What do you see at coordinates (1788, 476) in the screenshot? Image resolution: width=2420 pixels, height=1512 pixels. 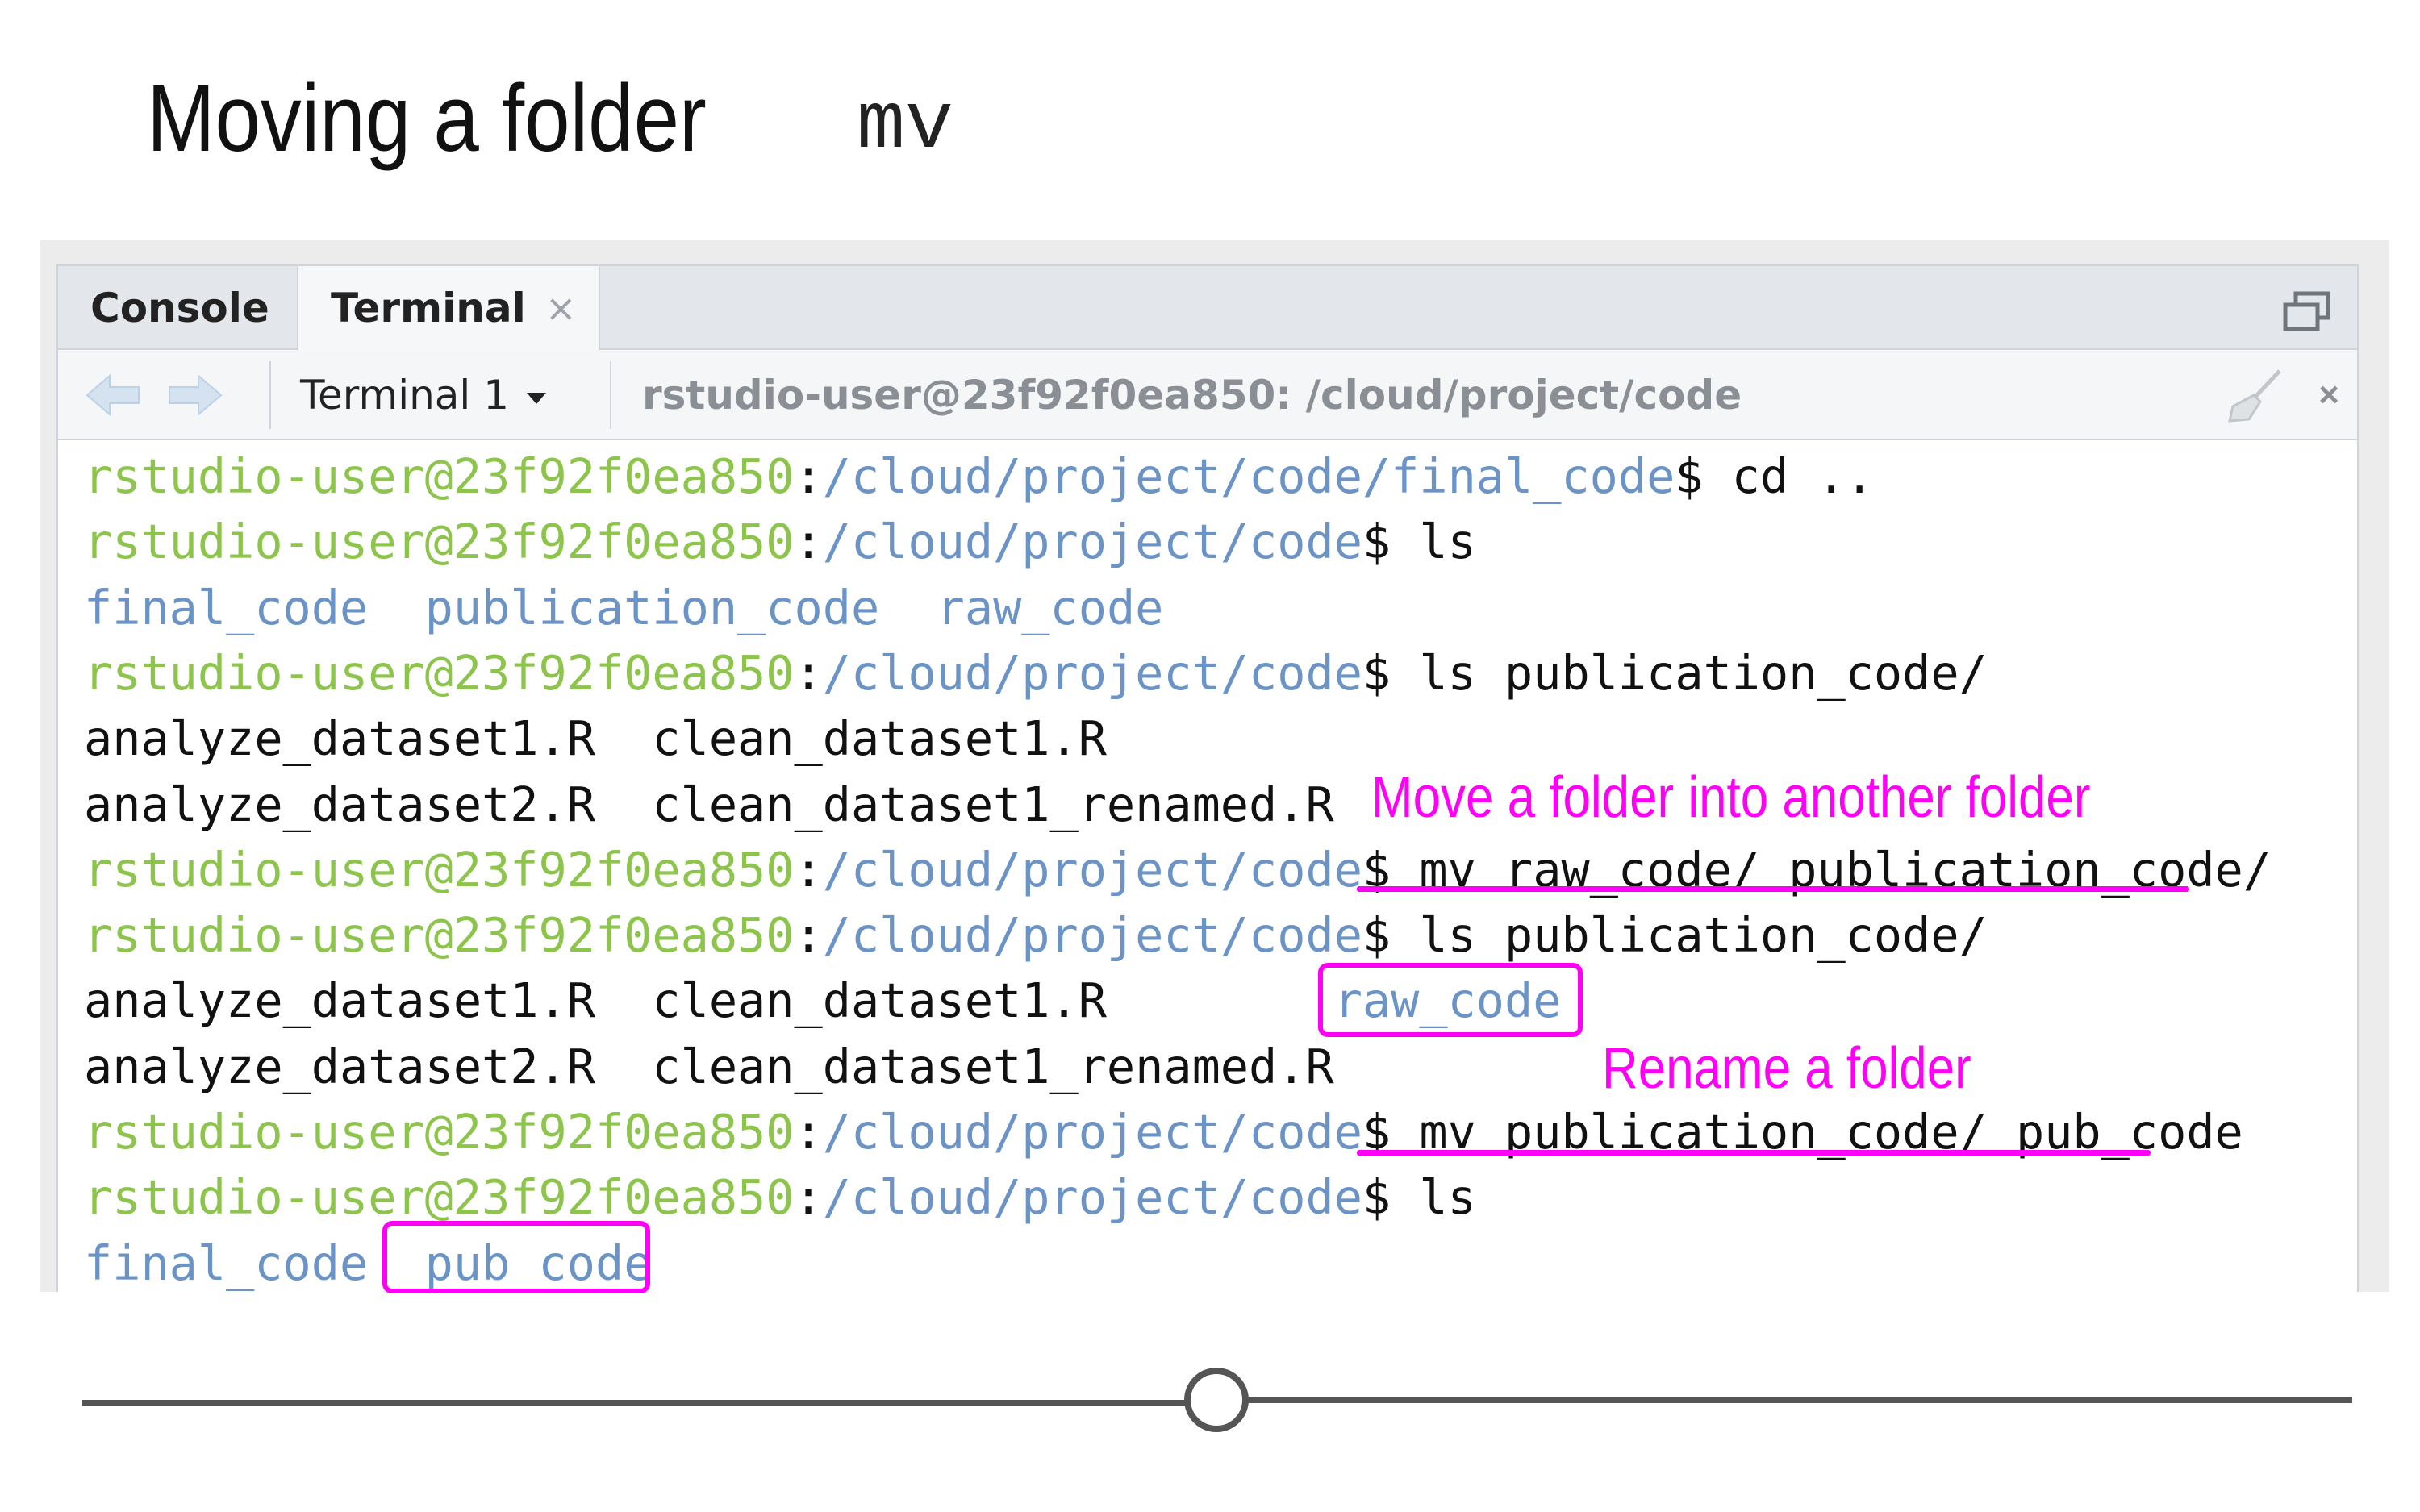 I see `command-text: cd ..` at bounding box center [1788, 476].